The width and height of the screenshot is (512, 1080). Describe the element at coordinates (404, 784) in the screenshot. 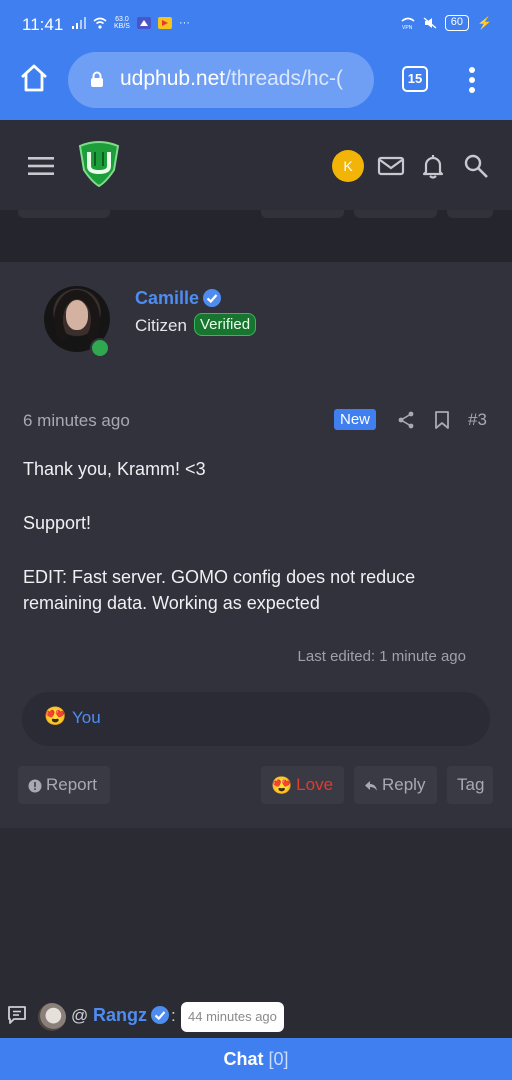

I see `reply-label: Reply` at that location.